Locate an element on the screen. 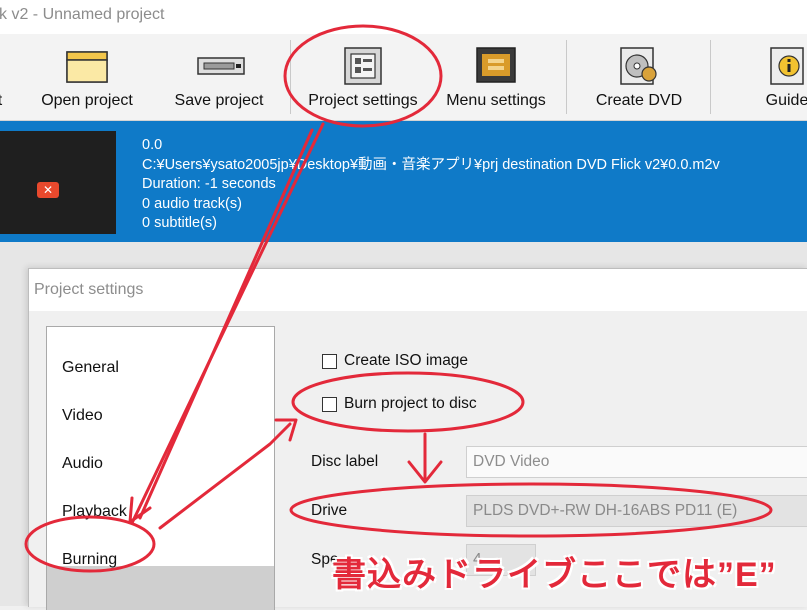 This screenshot has height=610, width=807. main-toolbar: t Open project Save project is located at coordinates (403, 77).